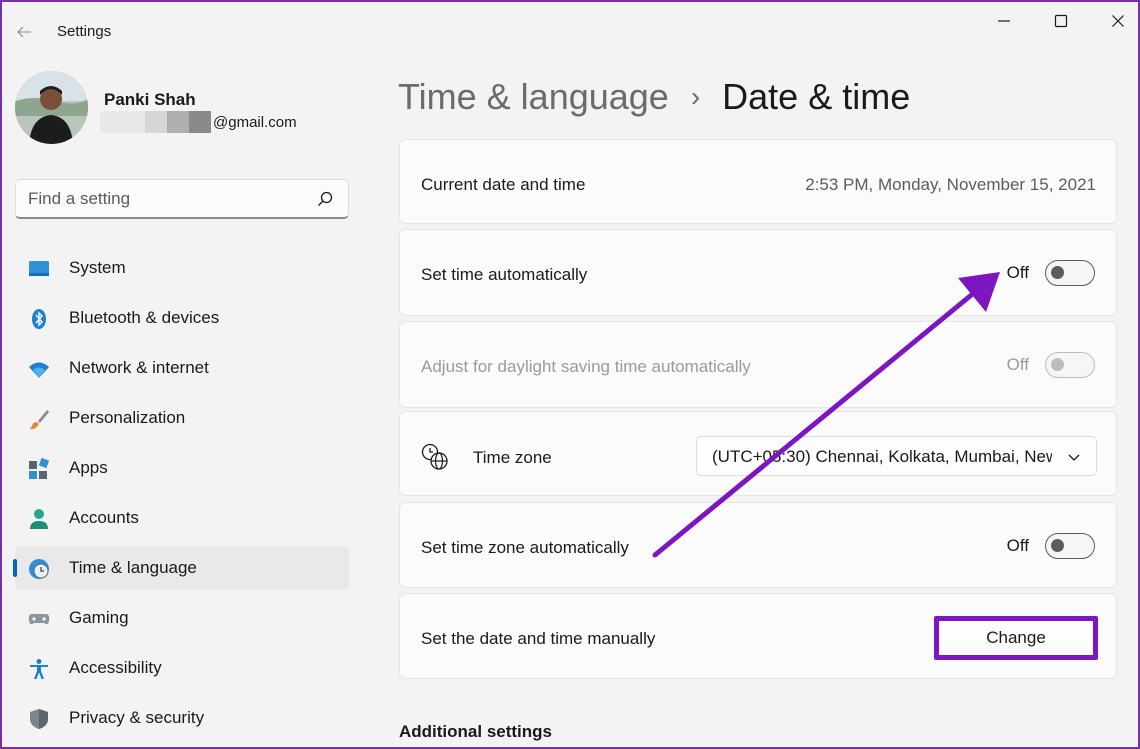  Describe the element at coordinates (255, 122) in the screenshot. I see `email-text: @gmail.com` at that location.